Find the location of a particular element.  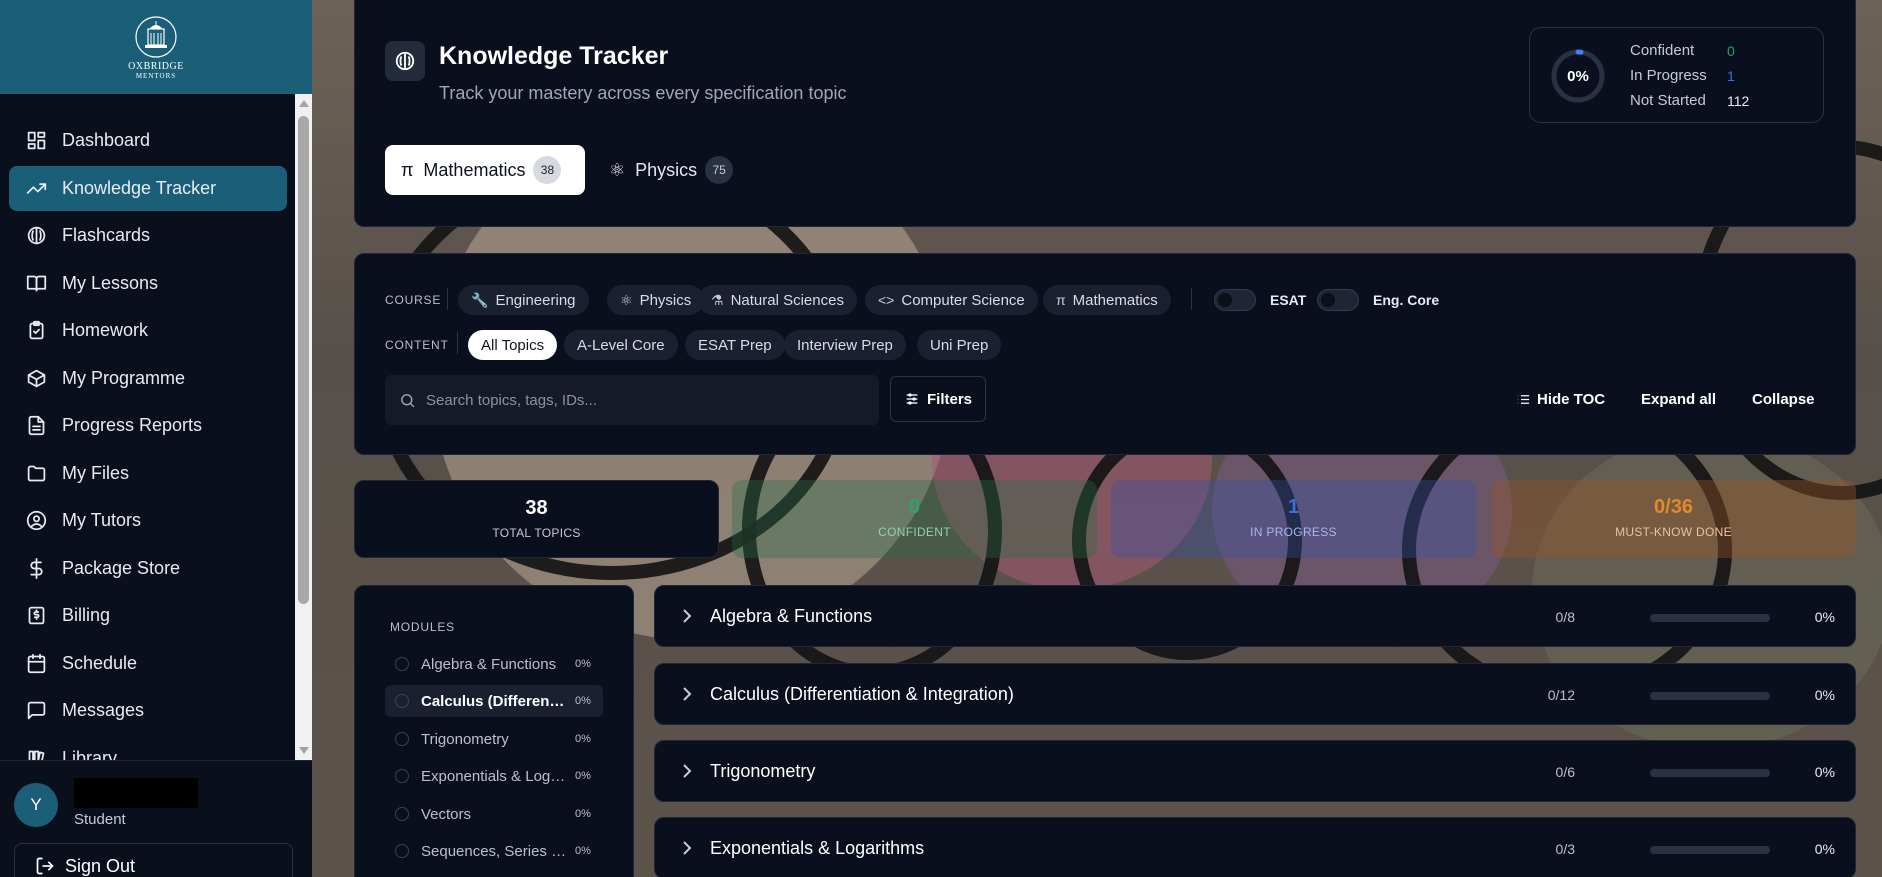

topic-count: 0/3 is located at coordinates (1565, 849).